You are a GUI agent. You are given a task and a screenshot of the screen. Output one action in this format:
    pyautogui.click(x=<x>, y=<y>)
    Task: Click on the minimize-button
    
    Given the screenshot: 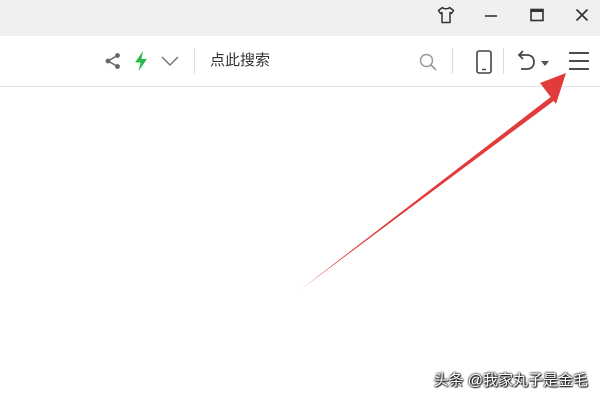 What is the action you would take?
    pyautogui.click(x=491, y=17)
    